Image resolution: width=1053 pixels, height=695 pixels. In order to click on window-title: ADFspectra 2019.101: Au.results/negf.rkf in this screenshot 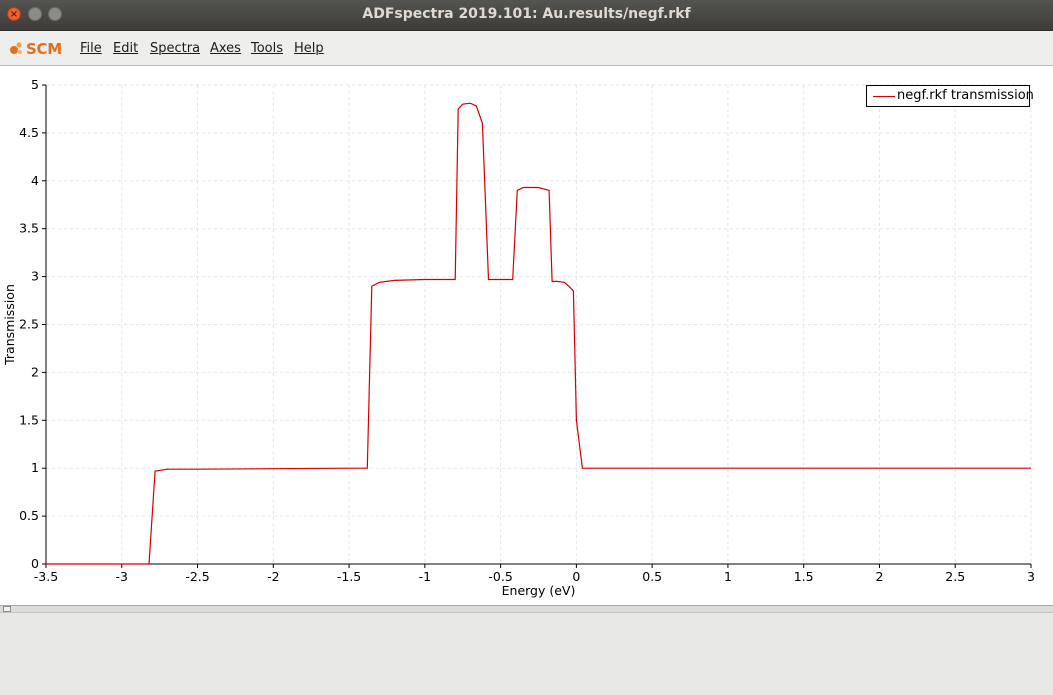, I will do `click(526, 14)`.